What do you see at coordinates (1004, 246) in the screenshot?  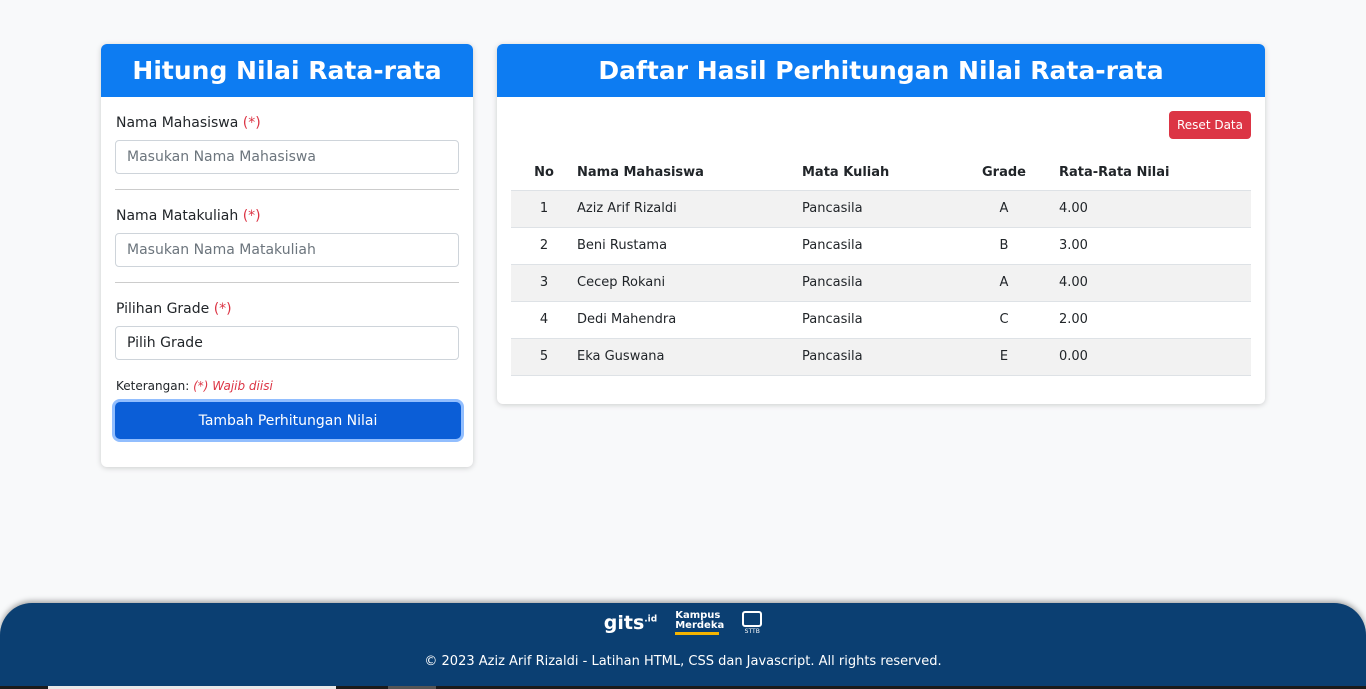 I see `cell-grade: B` at bounding box center [1004, 246].